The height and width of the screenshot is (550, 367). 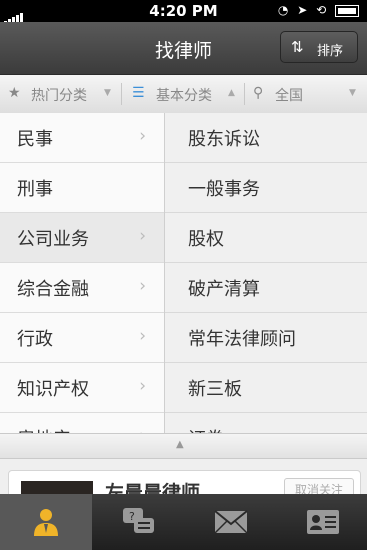 I want to click on tab-find-lawyer, so click(x=46, y=522).